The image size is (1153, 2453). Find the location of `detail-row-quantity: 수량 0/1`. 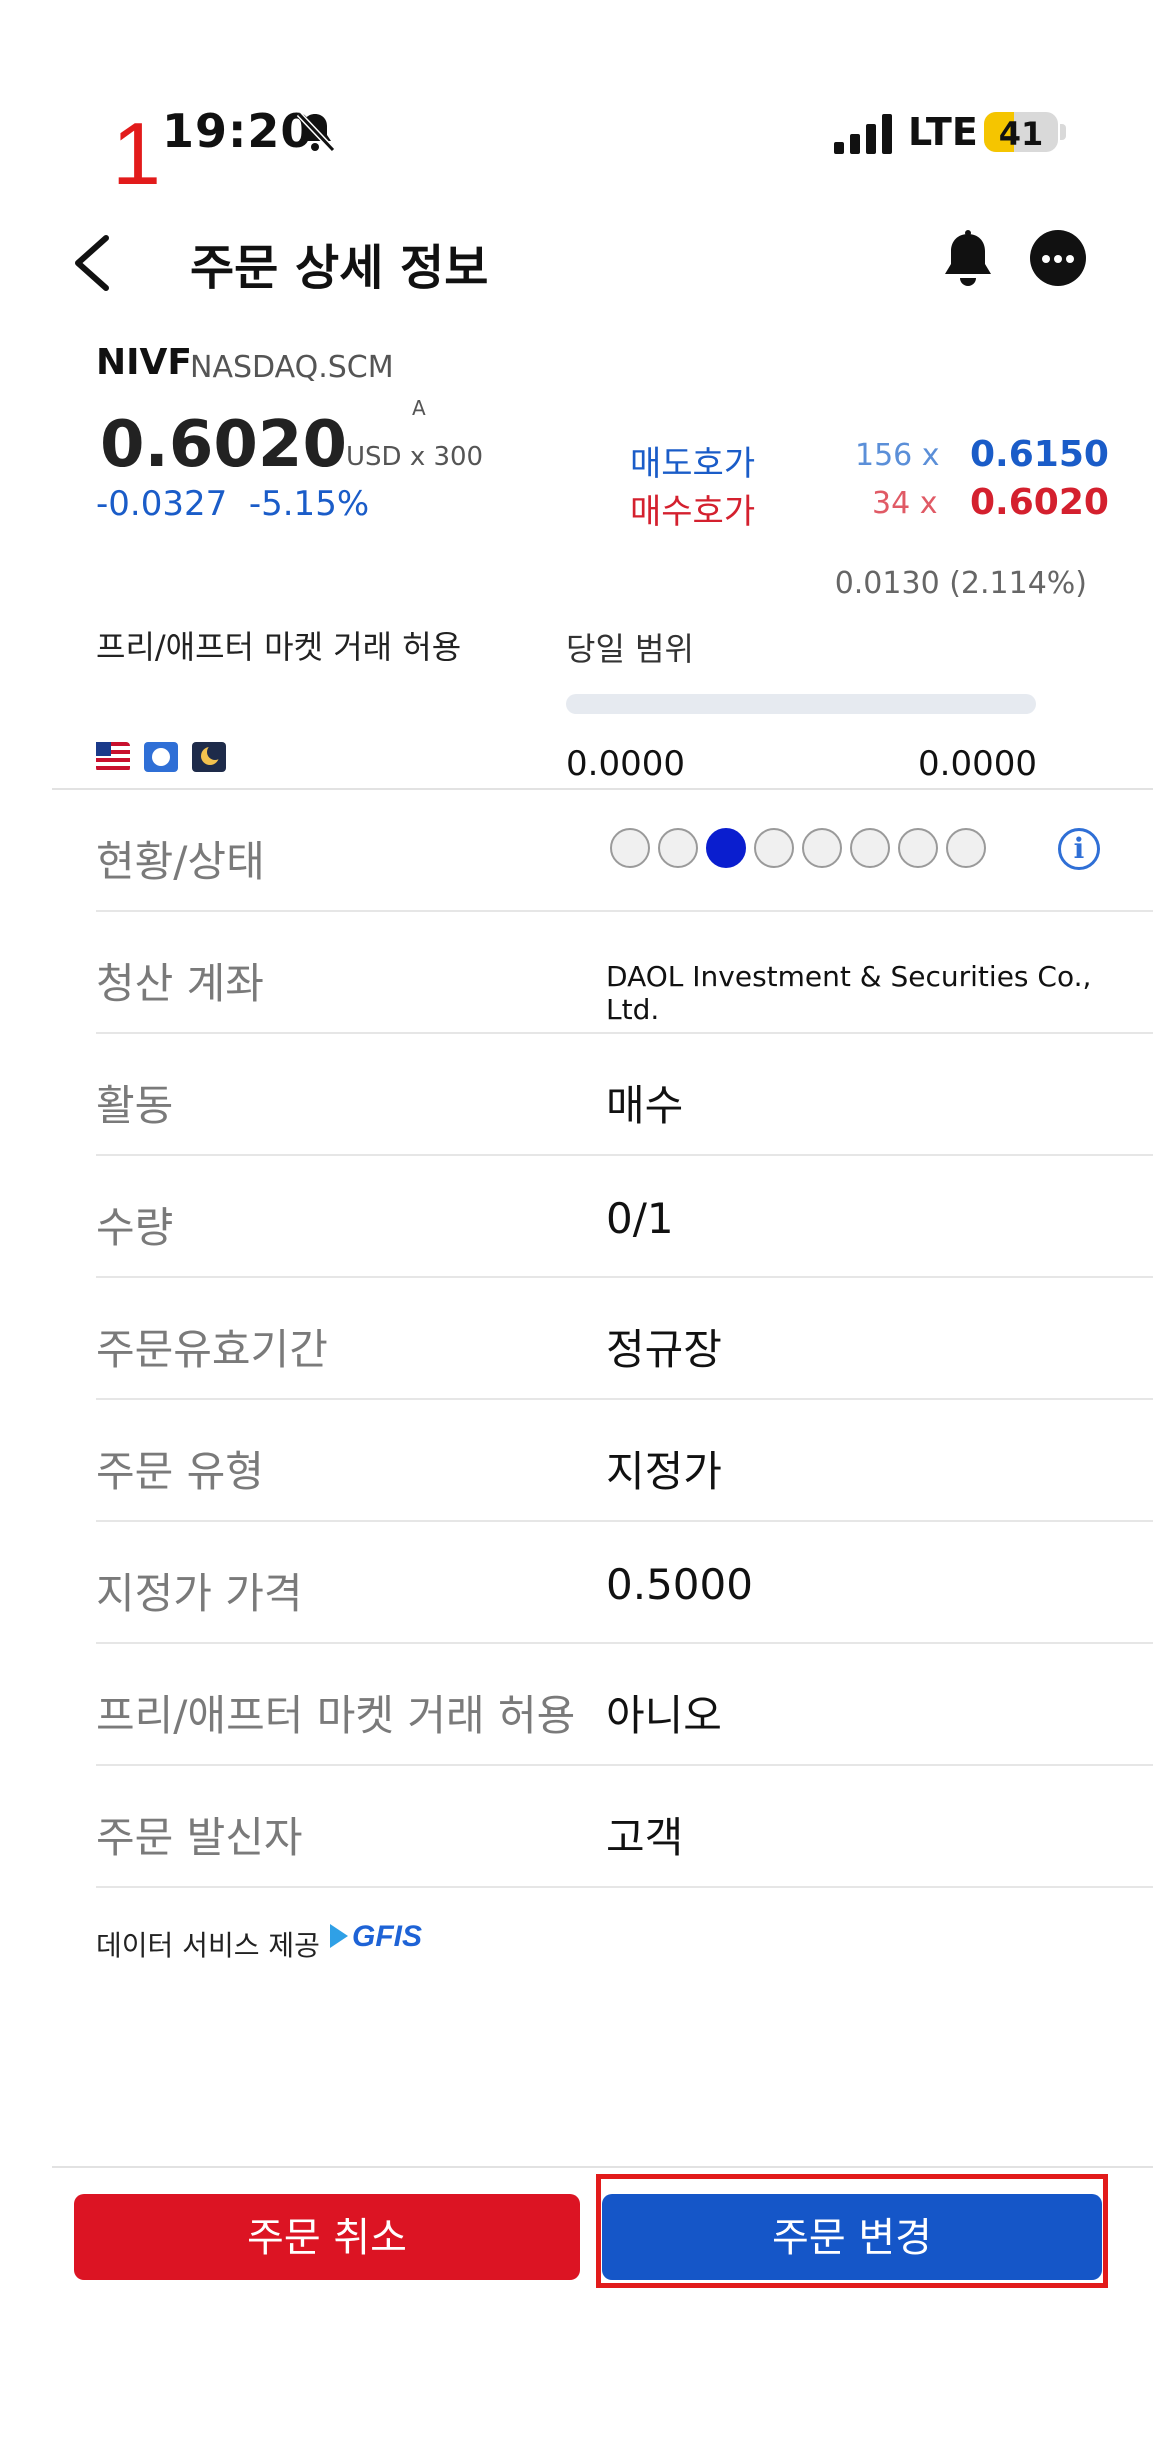

detail-row-quantity: 수량 0/1 is located at coordinates (624, 1217).